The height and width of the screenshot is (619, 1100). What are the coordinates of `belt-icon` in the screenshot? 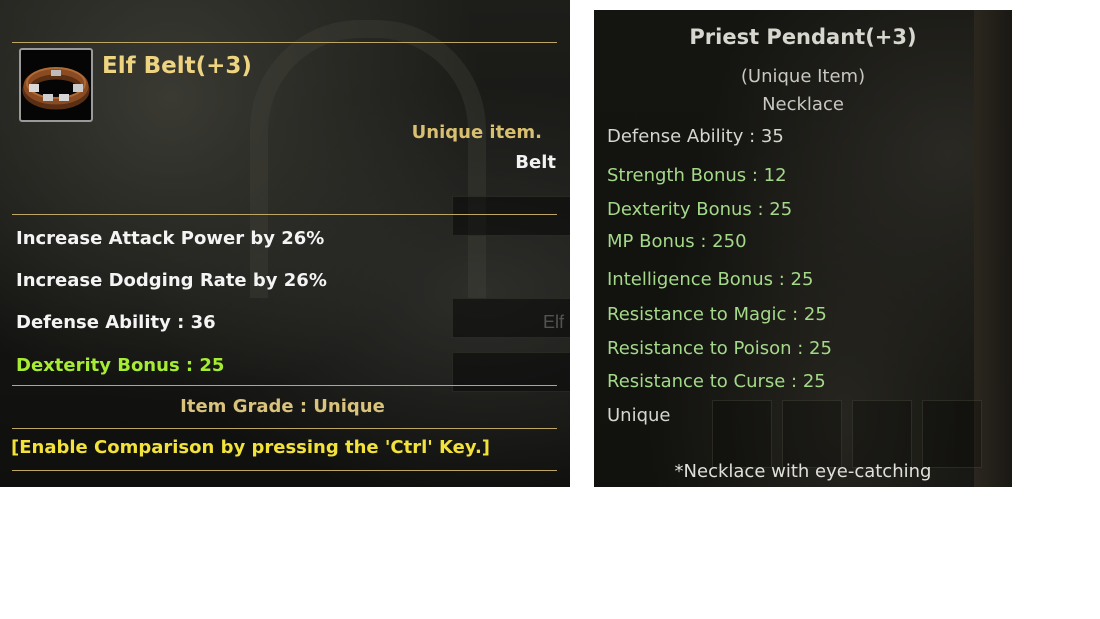 It's located at (56, 85).